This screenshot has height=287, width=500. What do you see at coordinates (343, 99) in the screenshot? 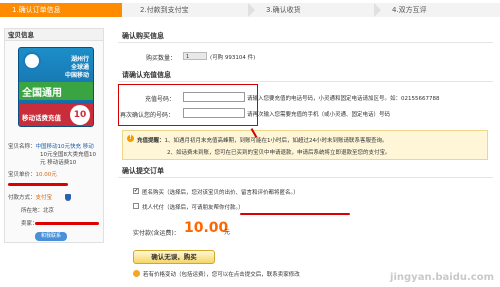
I see `phone-hint: 请输入您要充值的电话号码，小灵通和固定电话请加区号。如：02155667788` at bounding box center [343, 99].